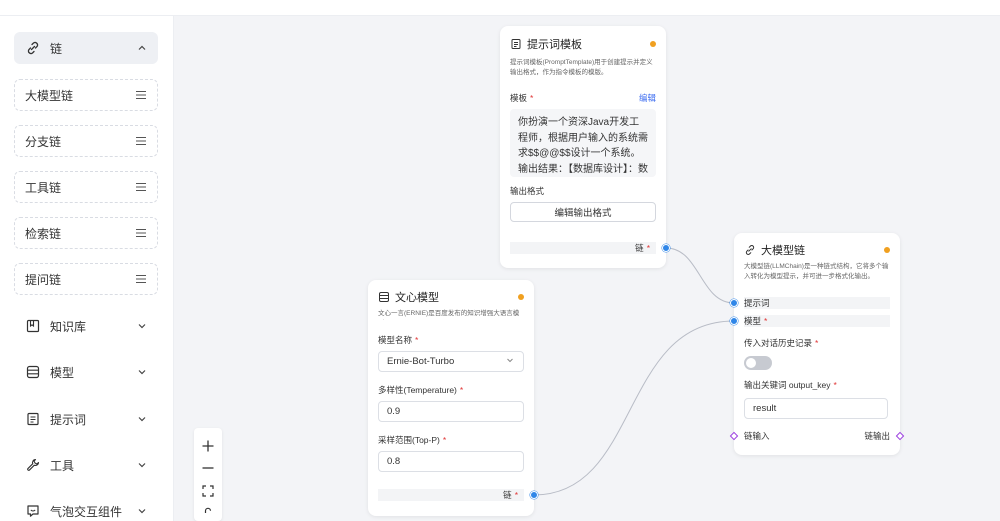 The height and width of the screenshot is (521, 1000). Describe the element at coordinates (208, 468) in the screenshot. I see `zoom-out-button` at that location.